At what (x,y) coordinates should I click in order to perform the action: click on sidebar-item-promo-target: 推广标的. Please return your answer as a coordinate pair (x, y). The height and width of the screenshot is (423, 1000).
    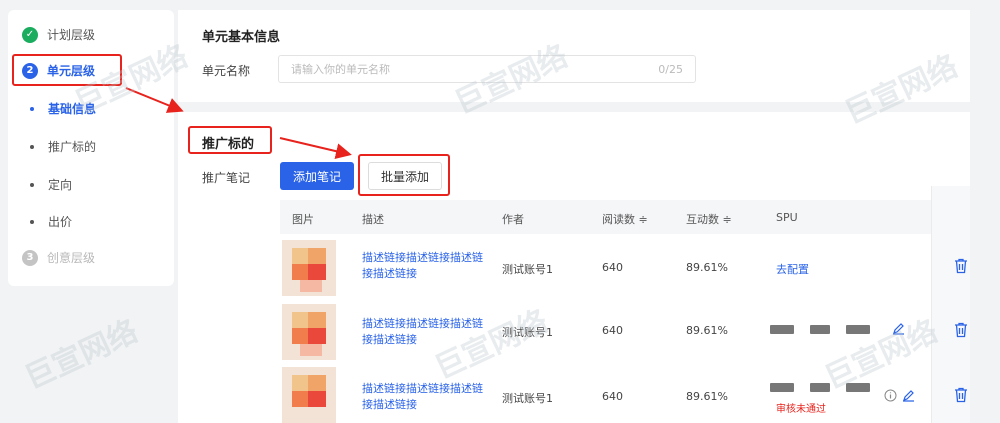
    Looking at the image, I should click on (59, 146).